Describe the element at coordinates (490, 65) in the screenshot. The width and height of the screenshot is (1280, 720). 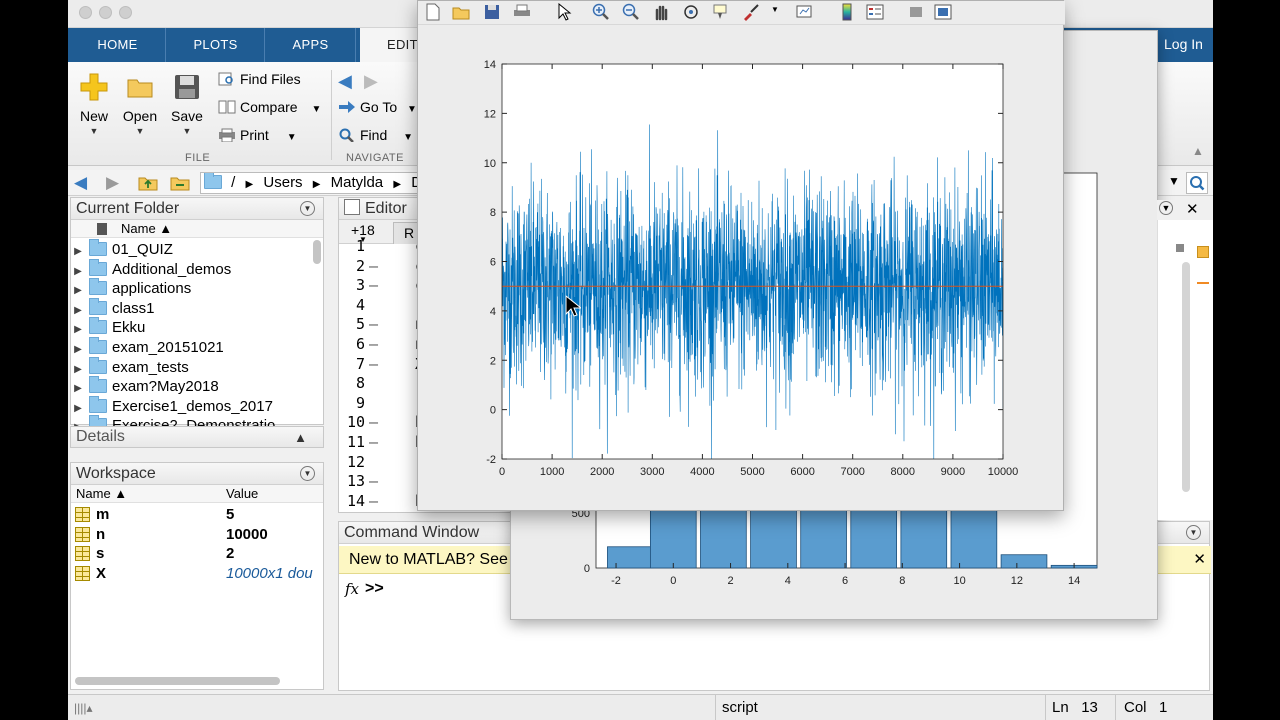
I see `y-tick-label: 14` at that location.